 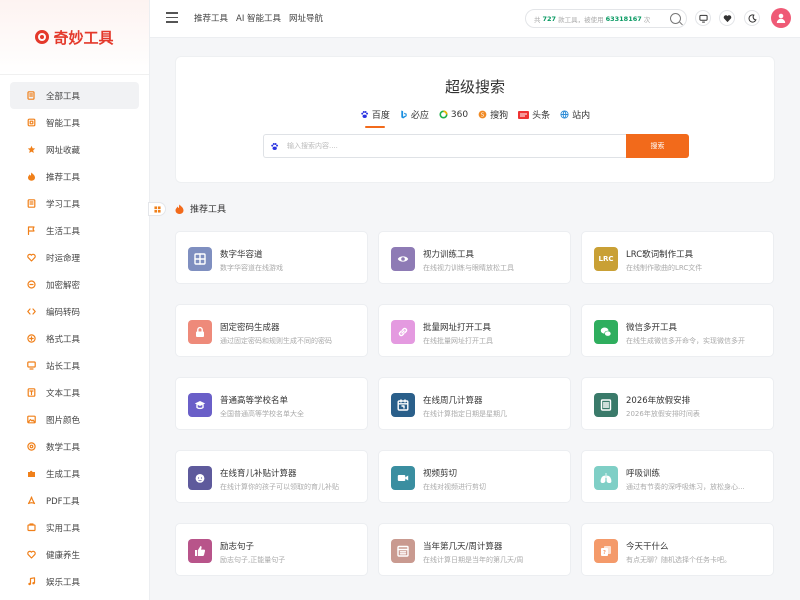 I want to click on flame-icon, so click(x=179, y=209).